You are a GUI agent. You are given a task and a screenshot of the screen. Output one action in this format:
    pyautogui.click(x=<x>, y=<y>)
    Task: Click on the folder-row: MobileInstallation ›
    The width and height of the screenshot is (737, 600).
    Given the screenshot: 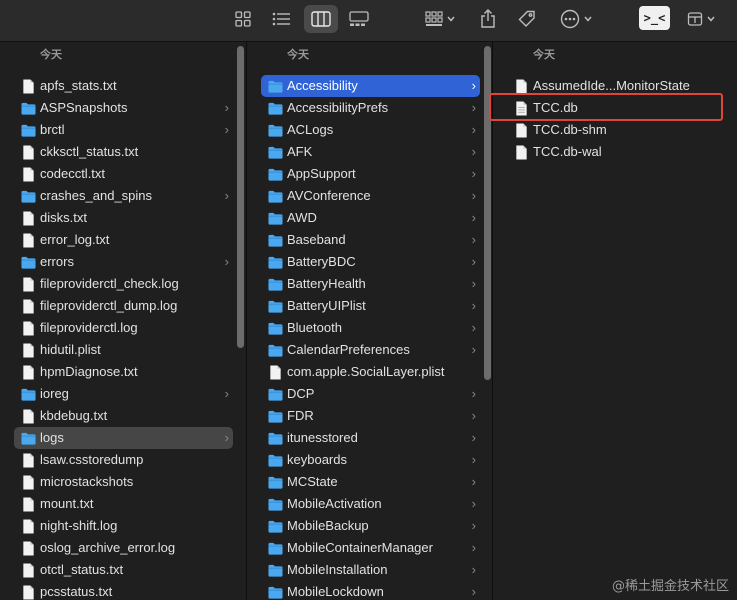 What is the action you would take?
    pyautogui.click(x=370, y=570)
    